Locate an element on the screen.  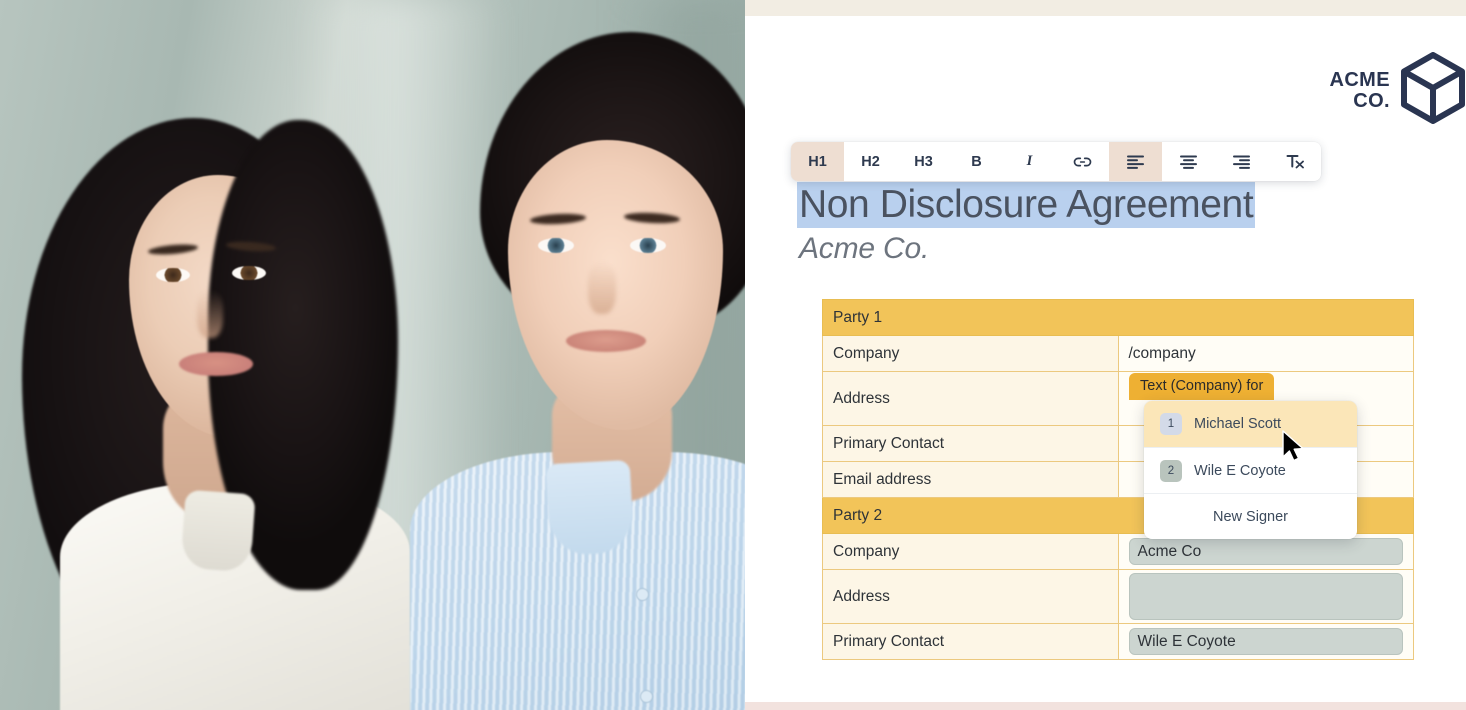
signer-badge: 1 is located at coordinates (1171, 424).